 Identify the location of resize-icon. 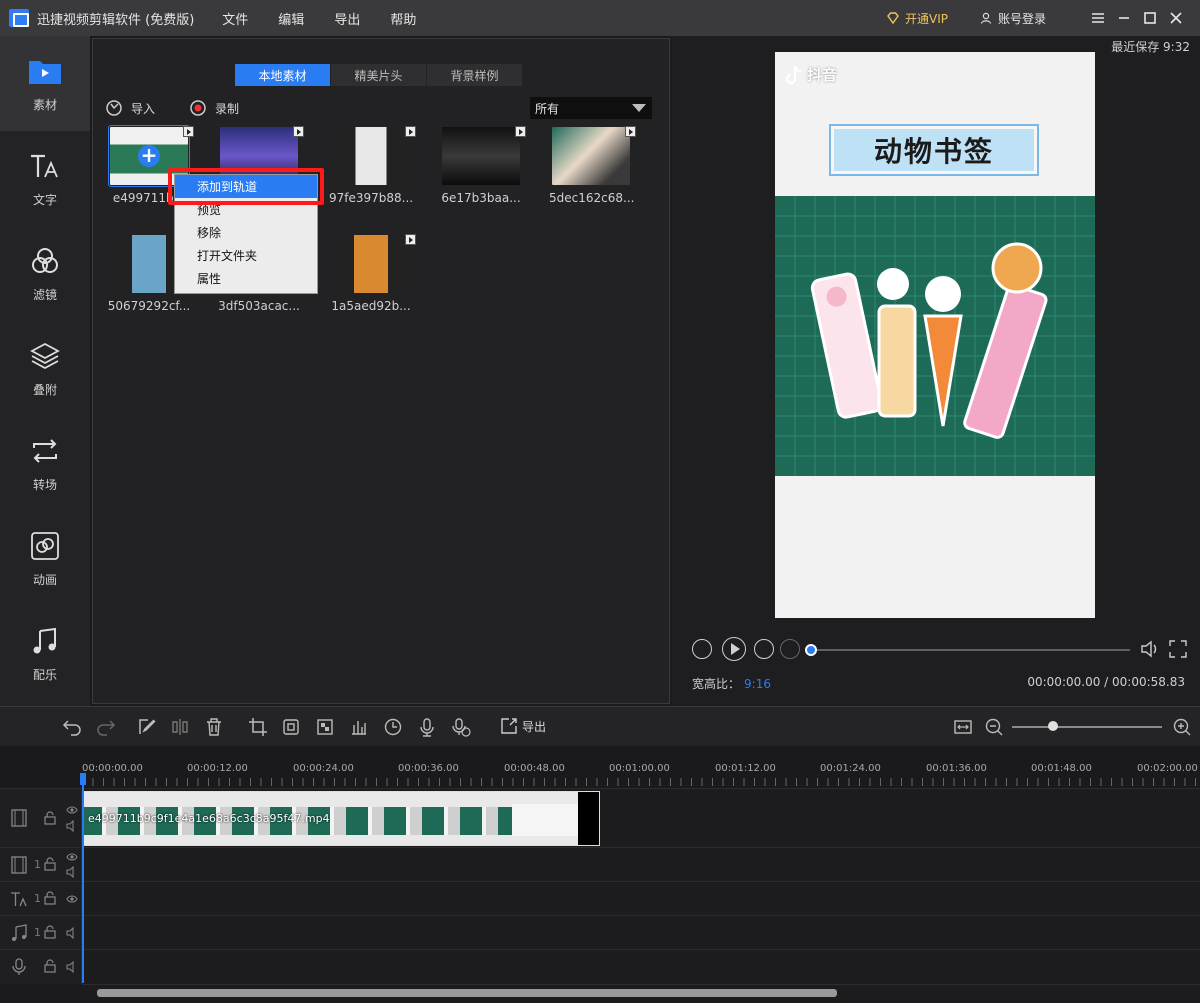
(291, 727).